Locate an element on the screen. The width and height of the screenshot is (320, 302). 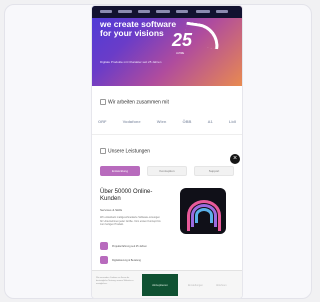
partner-logos: ORF Vodafone Wien ÖBB A1 Lidl is located at coordinates (167, 121).